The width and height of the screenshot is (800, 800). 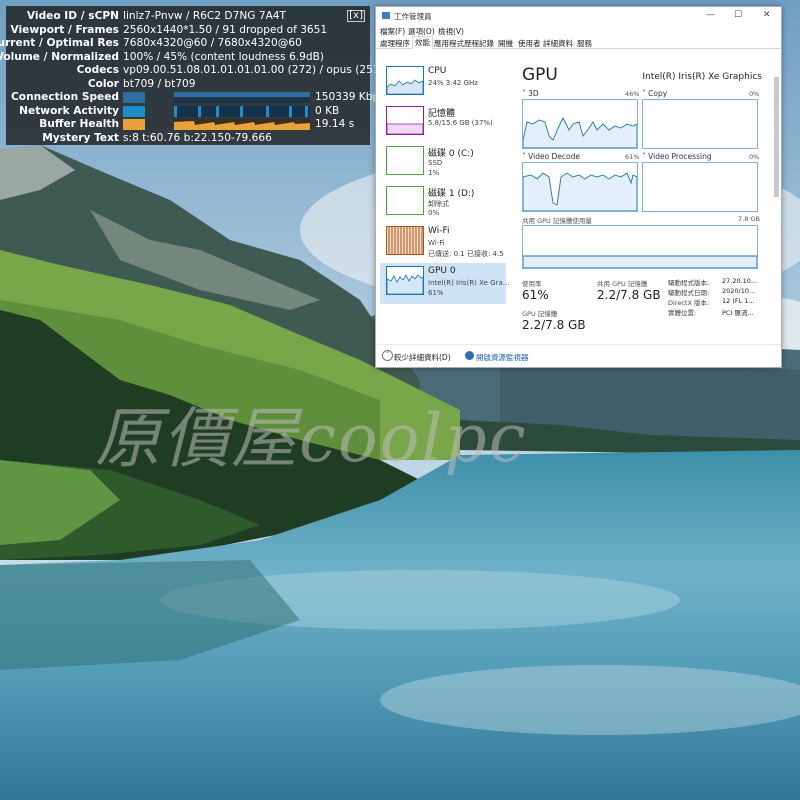 What do you see at coordinates (700, 124) in the screenshot?
I see `engine-copy-graph` at bounding box center [700, 124].